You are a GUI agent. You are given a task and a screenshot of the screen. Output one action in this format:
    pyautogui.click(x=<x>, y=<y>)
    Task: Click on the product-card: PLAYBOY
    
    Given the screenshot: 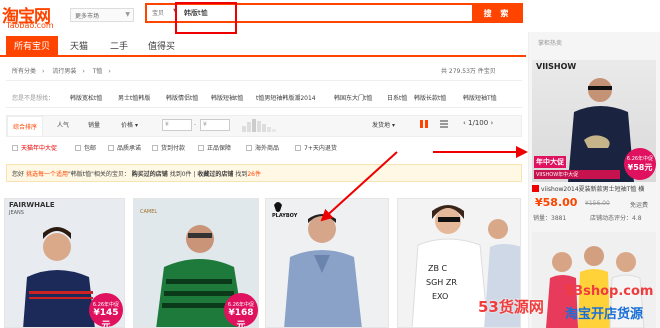 What is the action you would take?
    pyautogui.click(x=327, y=263)
    